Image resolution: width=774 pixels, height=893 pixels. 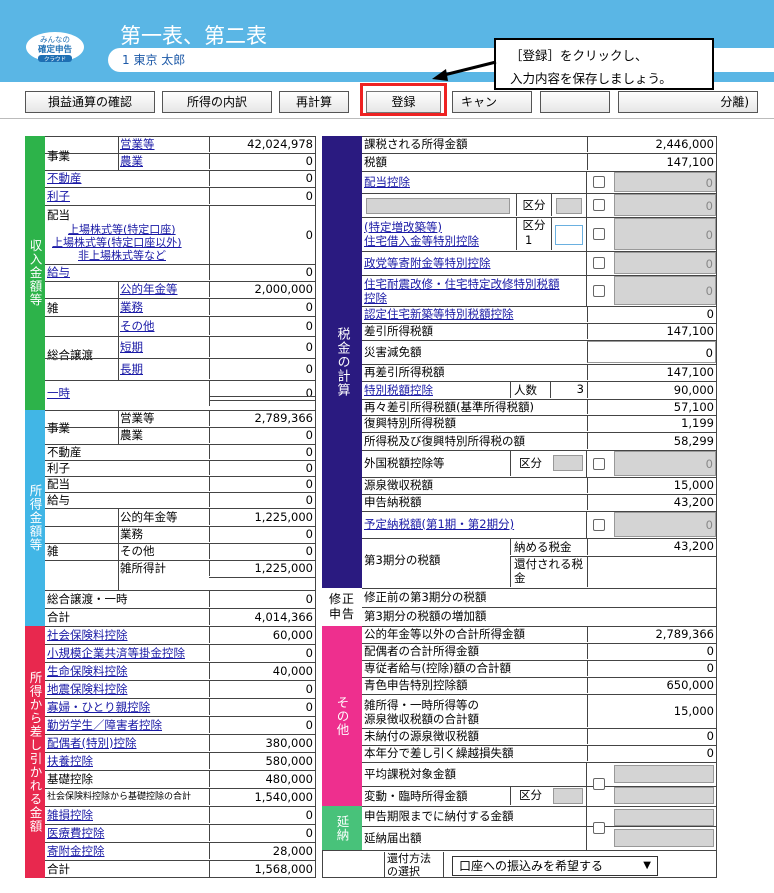 What do you see at coordinates (262, 833) in the screenshot?
I see `value-iryo: 0` at bounding box center [262, 833].